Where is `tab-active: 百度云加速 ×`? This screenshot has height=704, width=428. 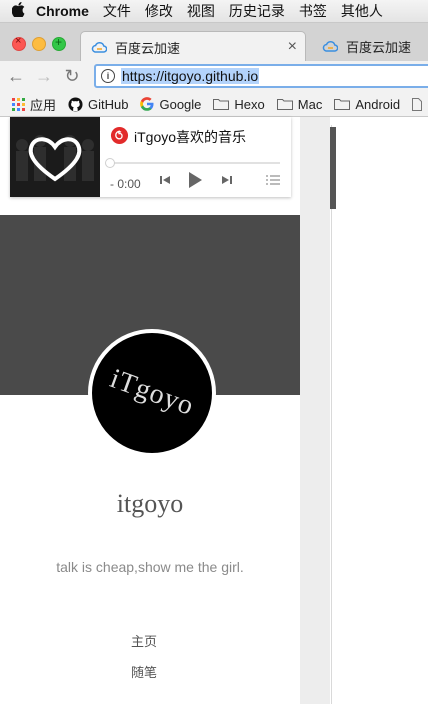
tab-active: 百度云加速 × is located at coordinates (193, 46).